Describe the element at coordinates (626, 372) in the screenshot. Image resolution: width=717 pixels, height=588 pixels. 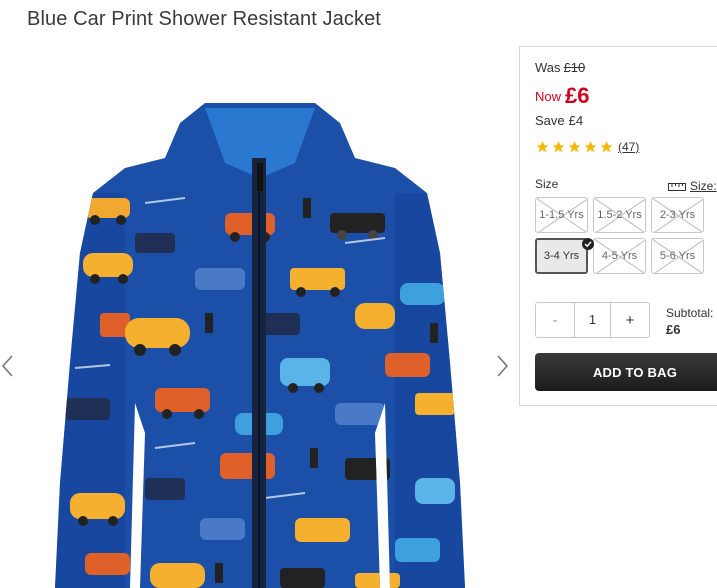
I see `add-to-bag-button: ADD TO BAG` at that location.